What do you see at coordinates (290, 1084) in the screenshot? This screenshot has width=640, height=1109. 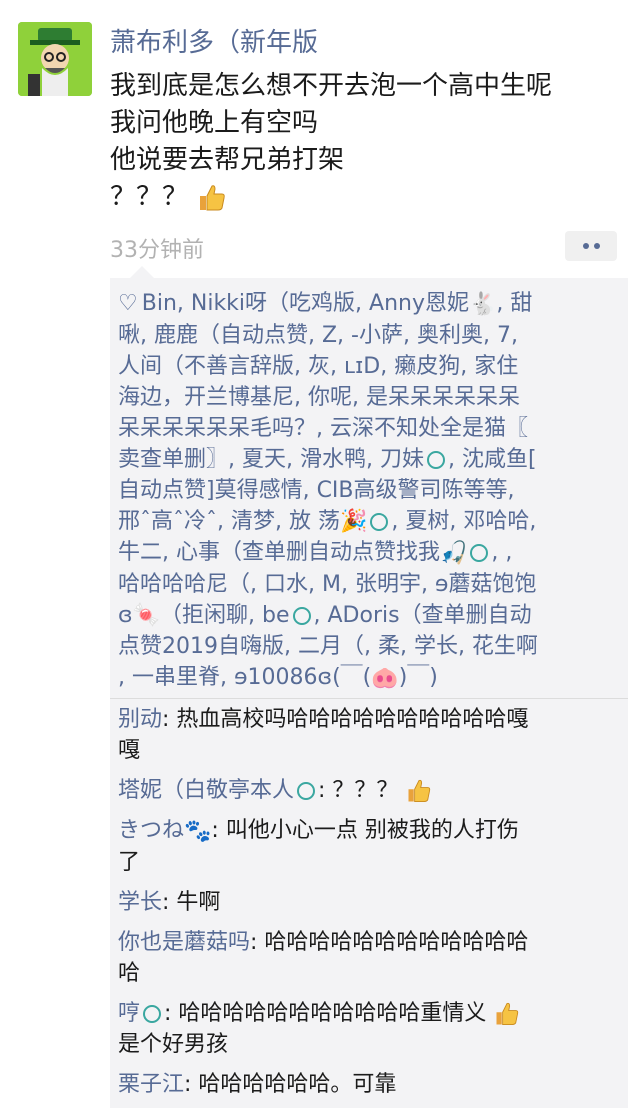 I see `comment-text: : 哈哈哈哈哈哈。可靠` at bounding box center [290, 1084].